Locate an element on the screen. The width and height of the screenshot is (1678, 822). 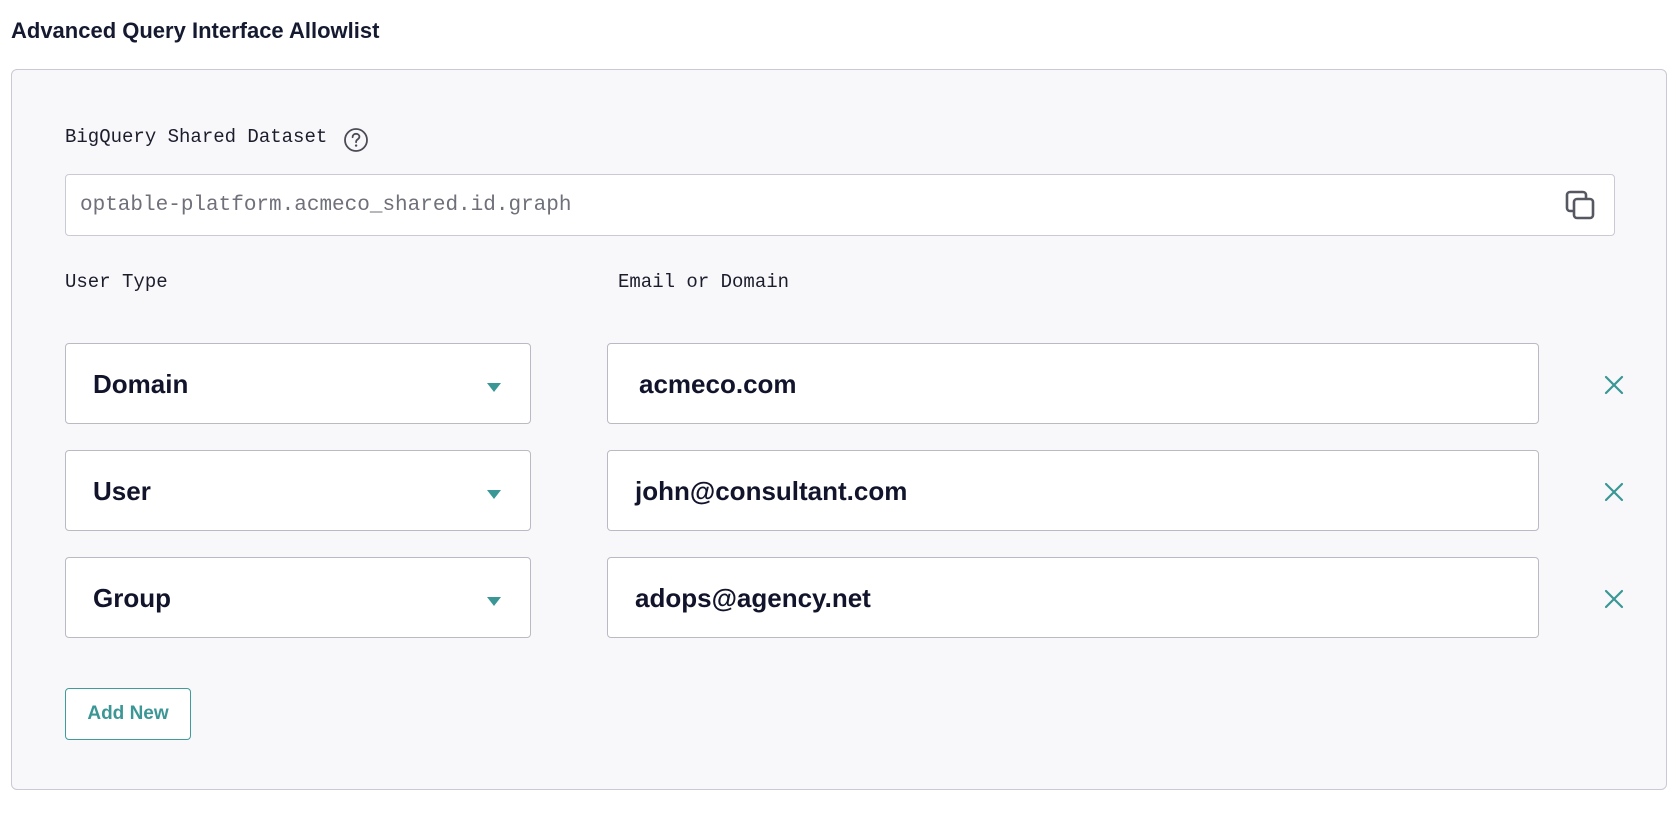
allowlist-row: User john@consultant.com is located at coordinates (848, 490).